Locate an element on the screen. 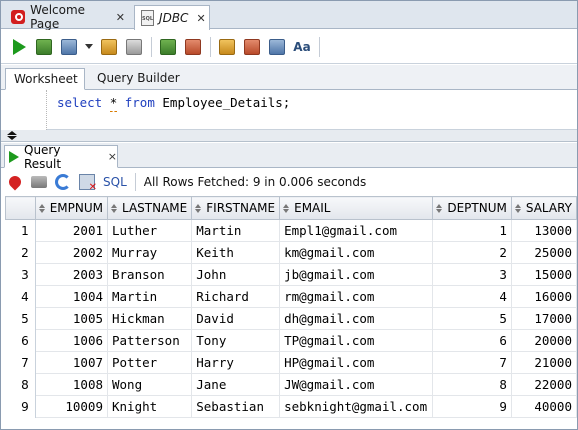  format-case-button: Aa is located at coordinates (302, 47).